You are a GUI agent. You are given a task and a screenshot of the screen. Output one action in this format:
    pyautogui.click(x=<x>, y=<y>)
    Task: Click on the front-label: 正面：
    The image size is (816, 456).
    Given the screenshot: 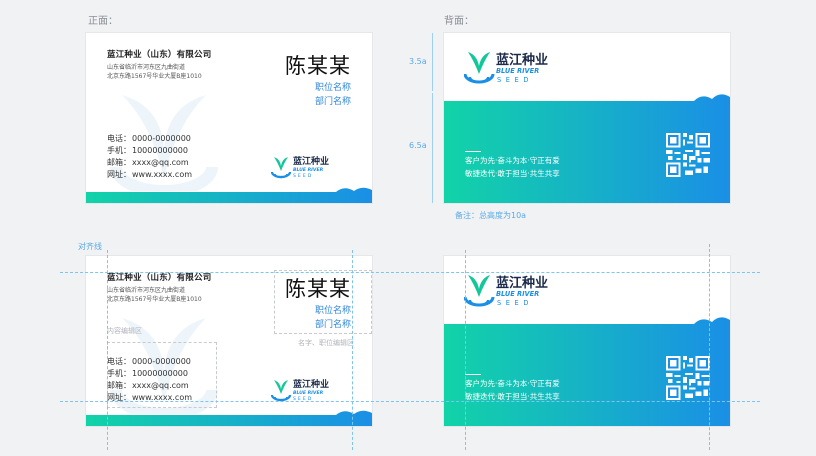 What is the action you would take?
    pyautogui.click(x=103, y=21)
    